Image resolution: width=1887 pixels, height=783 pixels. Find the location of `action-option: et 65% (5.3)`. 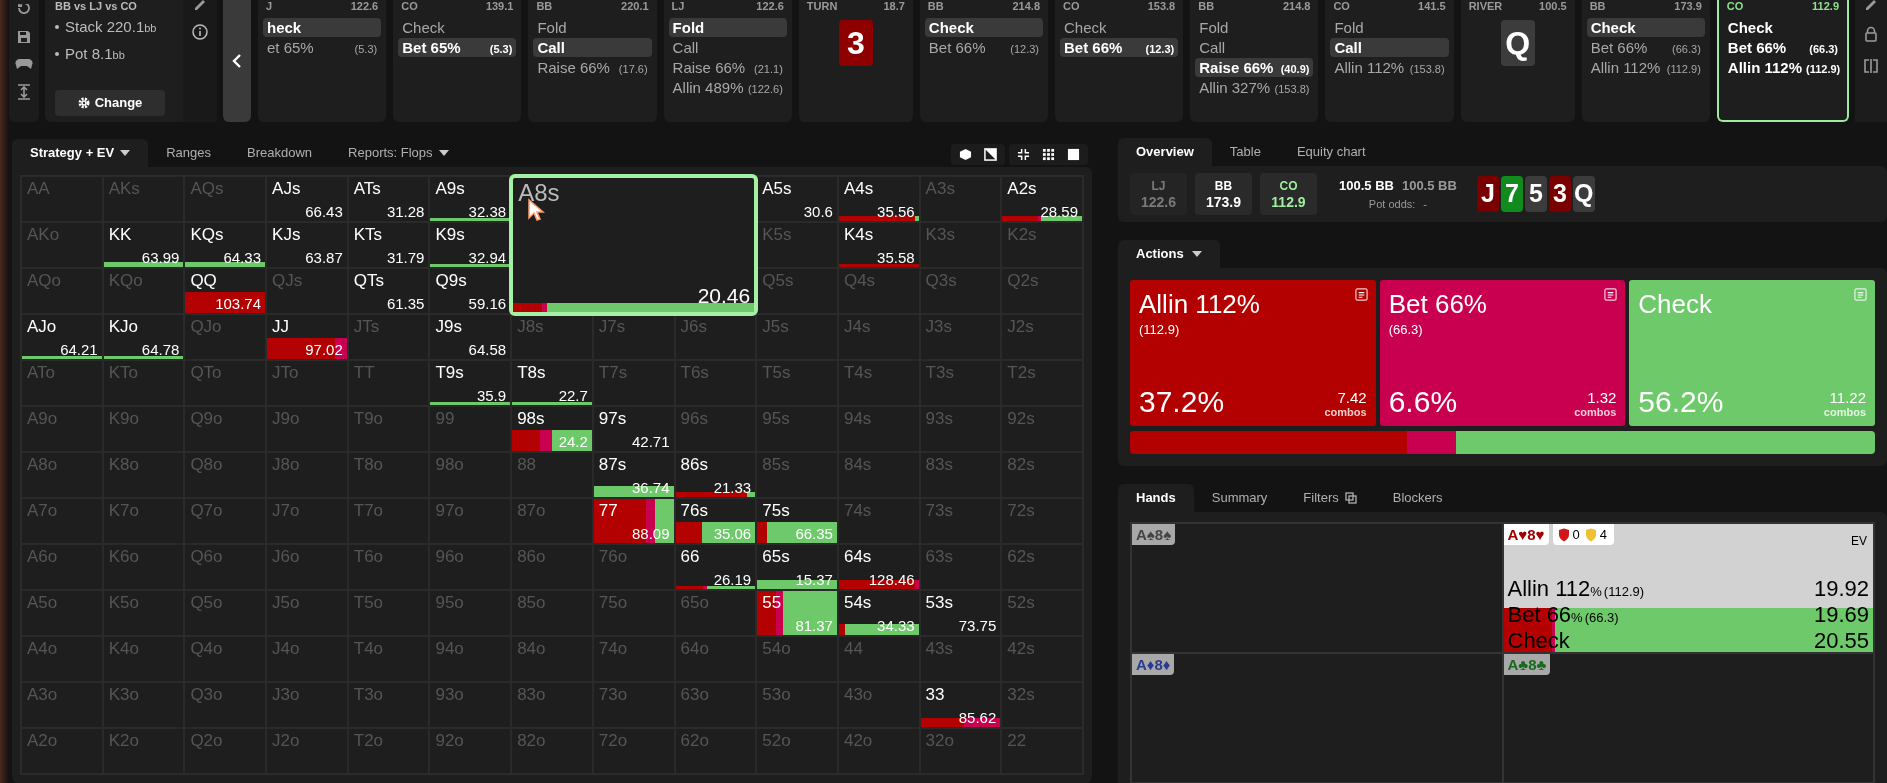

action-option: et 65% (5.3) is located at coordinates (322, 47).